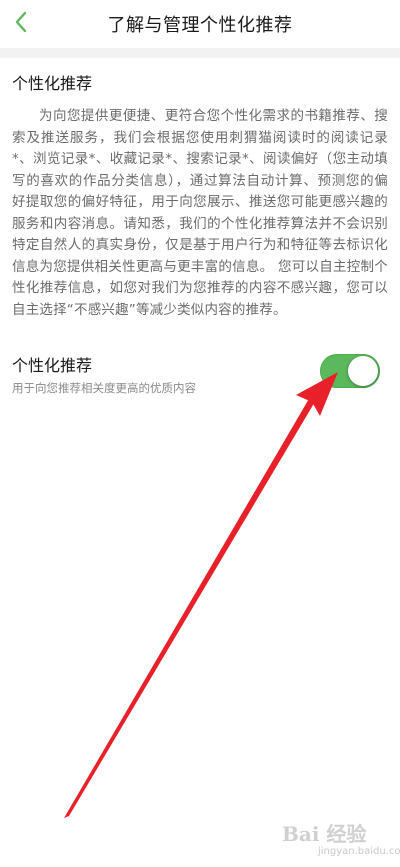 This screenshot has width=400, height=867. I want to click on app-header: 了解与管理个性化推荐, so click(200, 24).